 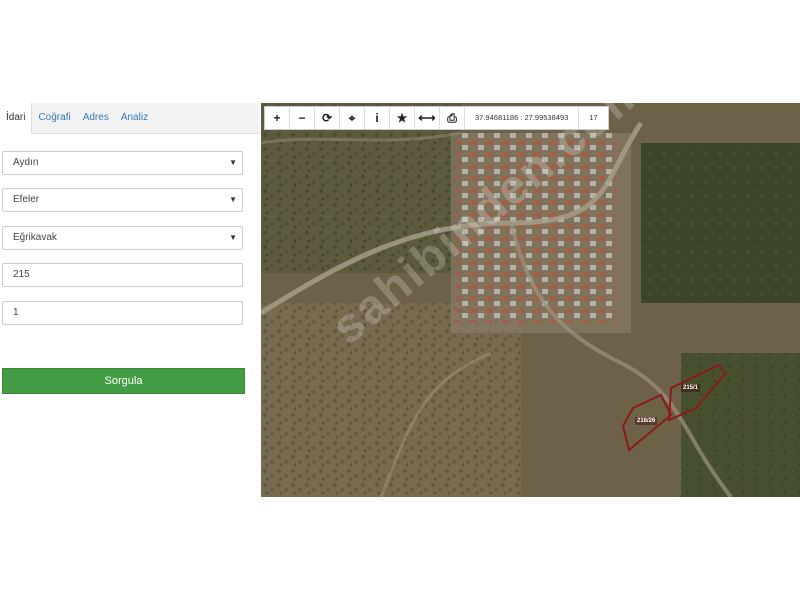 I want to click on tab-bar: İdari Coğrafi Adres Analiz, so click(x=130, y=118).